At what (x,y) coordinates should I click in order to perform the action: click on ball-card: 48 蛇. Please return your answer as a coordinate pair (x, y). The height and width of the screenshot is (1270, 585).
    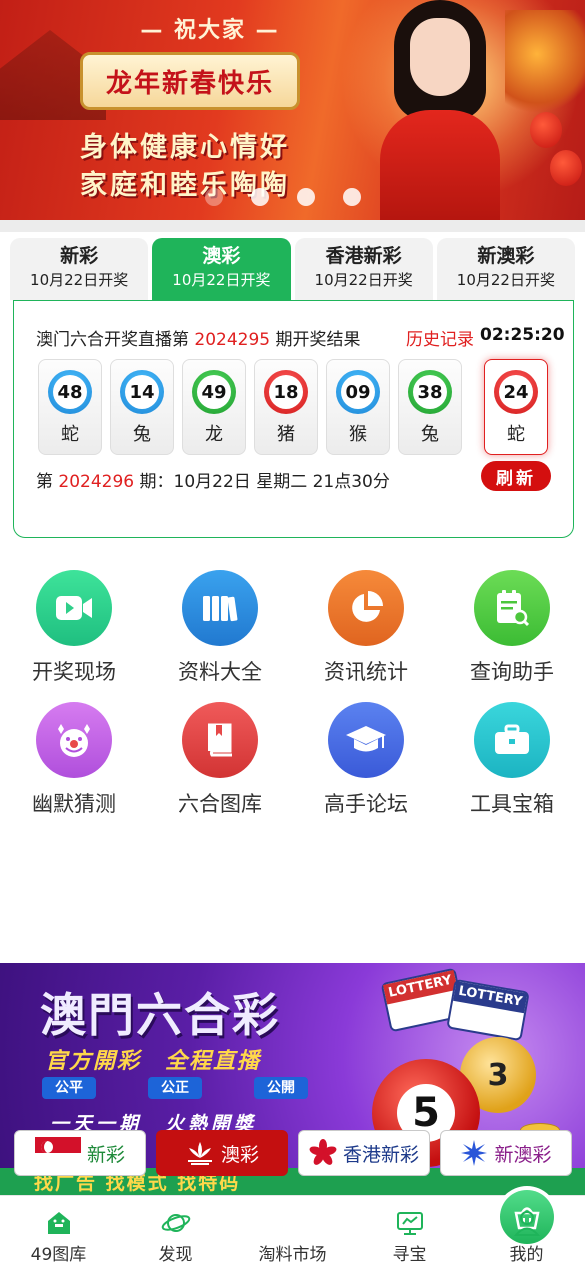
    Looking at the image, I should click on (70, 407).